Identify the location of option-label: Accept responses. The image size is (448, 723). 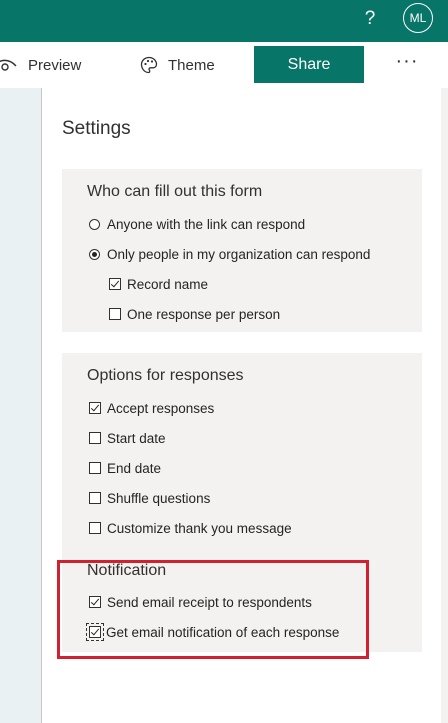
(161, 408).